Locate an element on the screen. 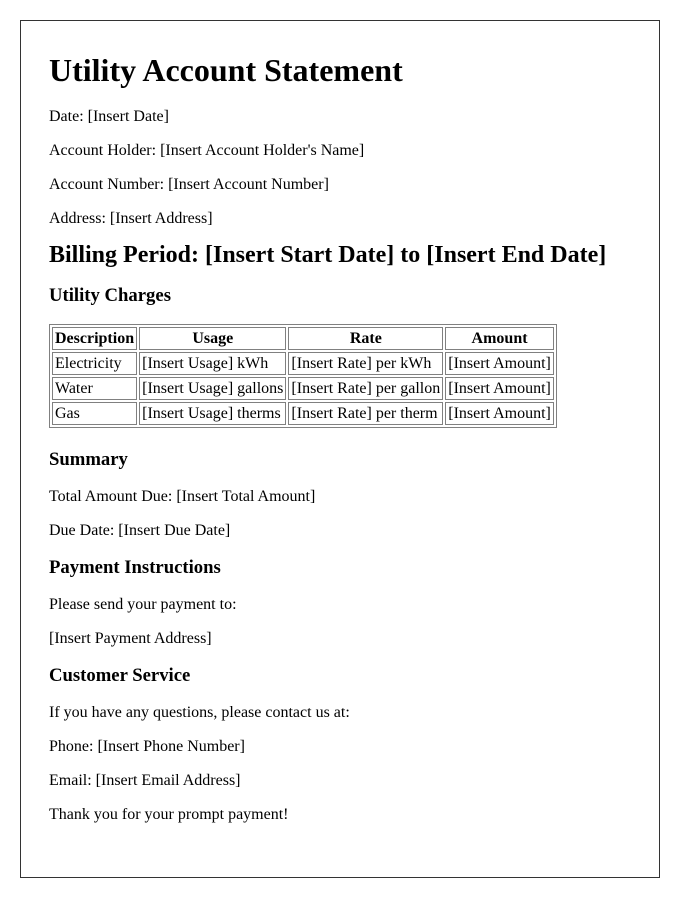  column-header-amount: Amount is located at coordinates (499, 338).